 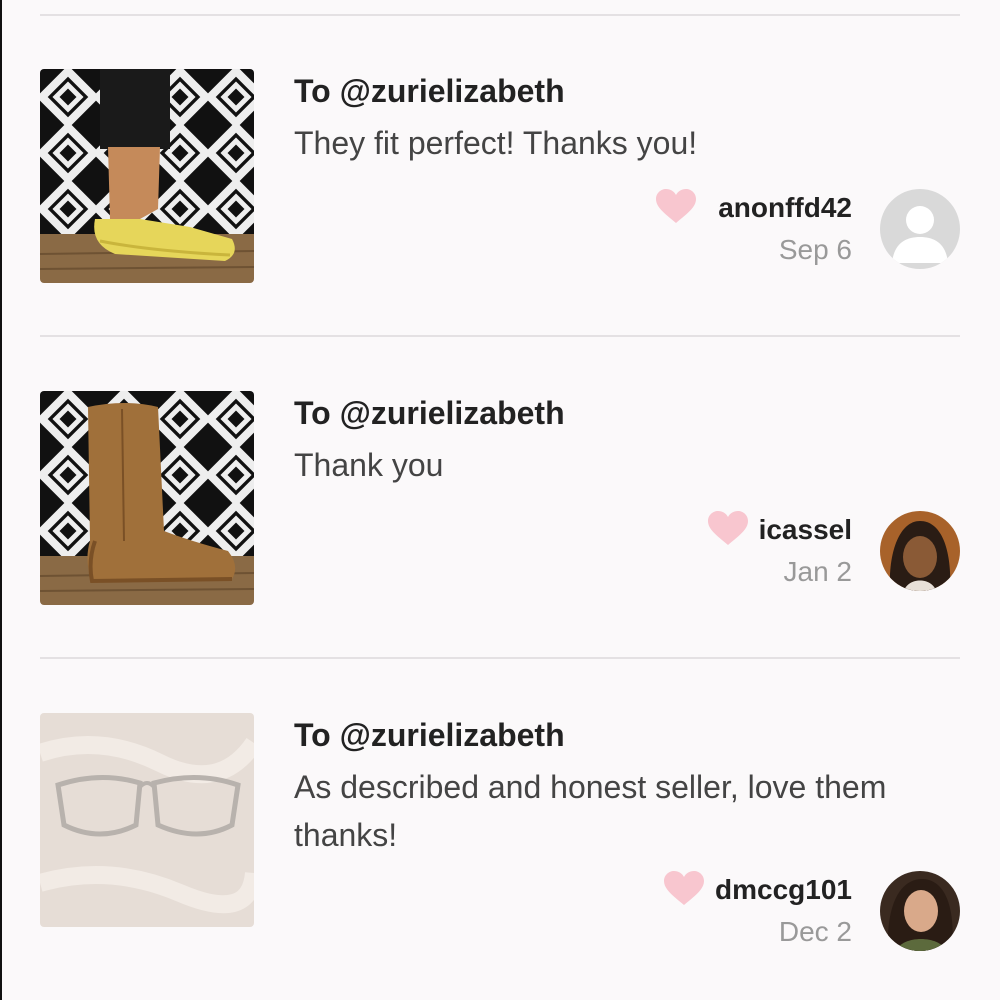 I want to click on reviewer-username: icassel, so click(x=805, y=530).